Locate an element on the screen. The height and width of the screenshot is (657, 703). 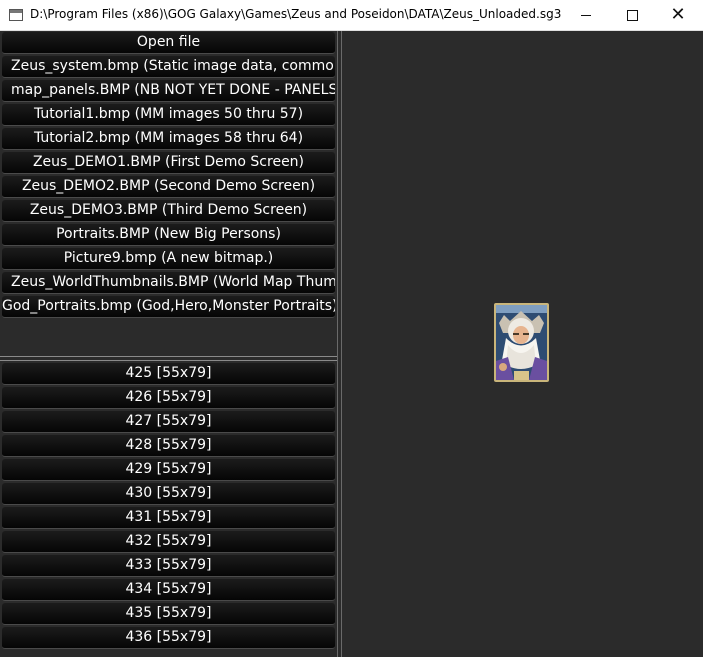
zeus-portrait-image is located at coordinates (521, 342).